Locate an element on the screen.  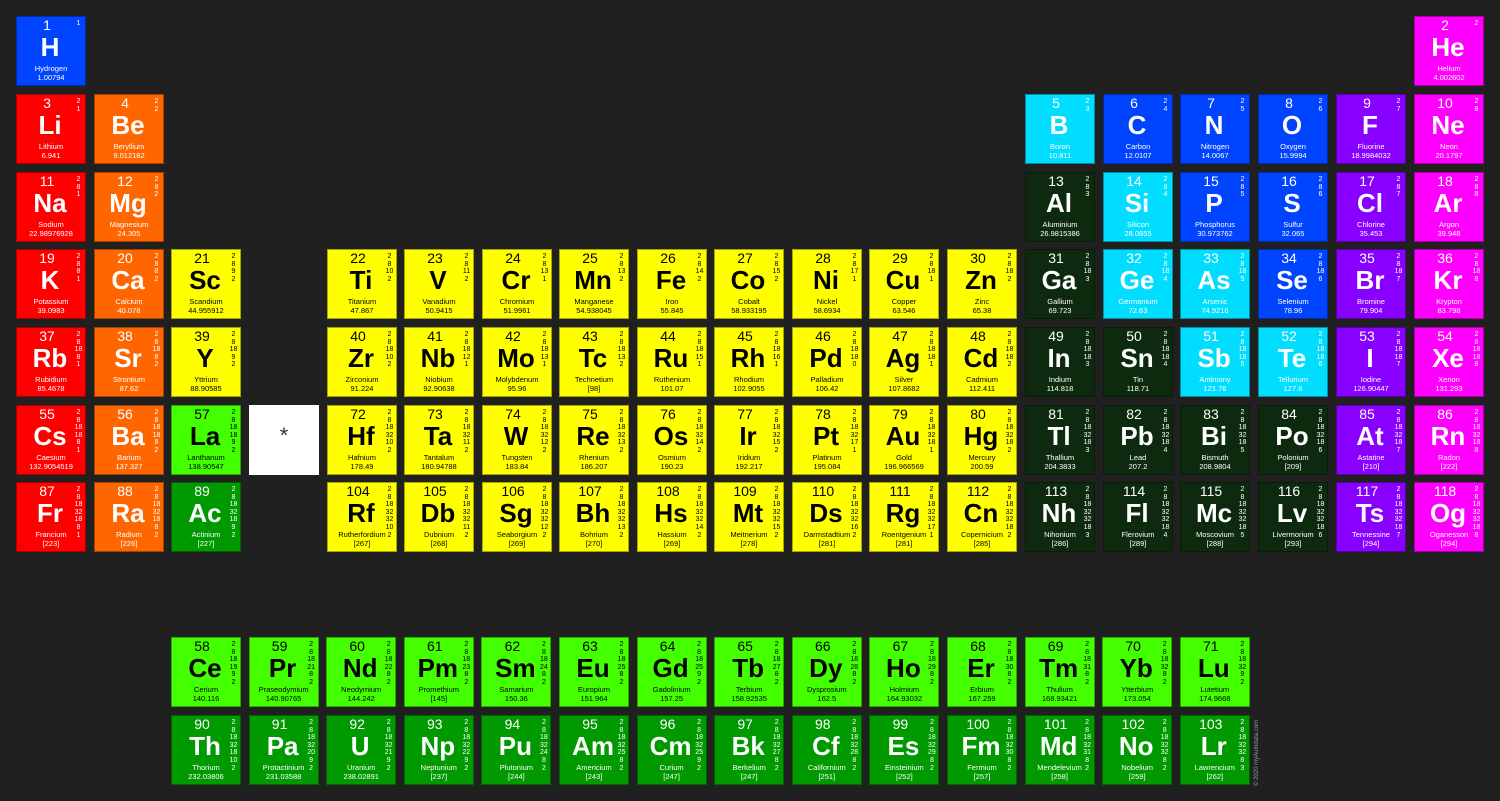
atomic-number: 96 is located at coordinates (667, 724).